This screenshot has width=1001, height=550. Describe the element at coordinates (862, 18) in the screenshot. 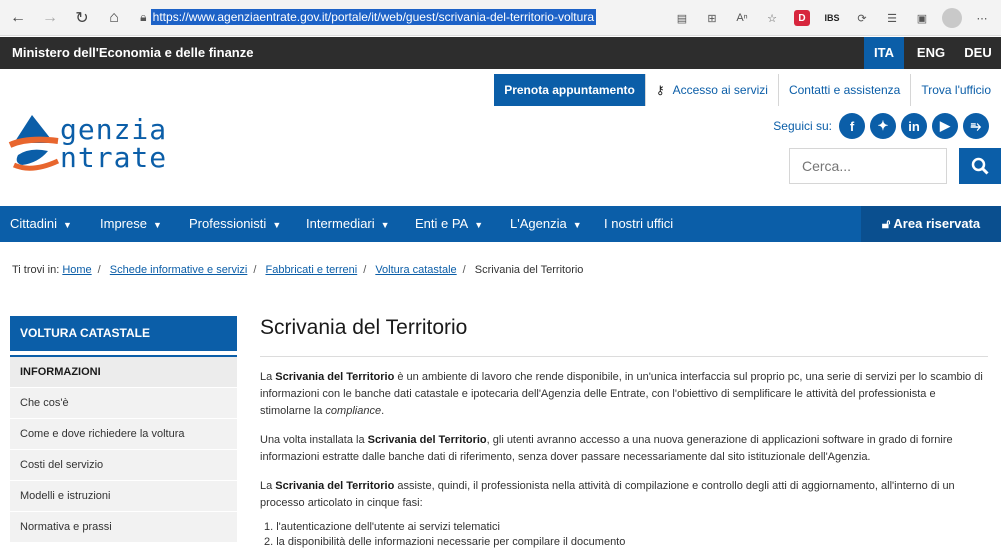

I see `extensions-icon: ⟳` at that location.